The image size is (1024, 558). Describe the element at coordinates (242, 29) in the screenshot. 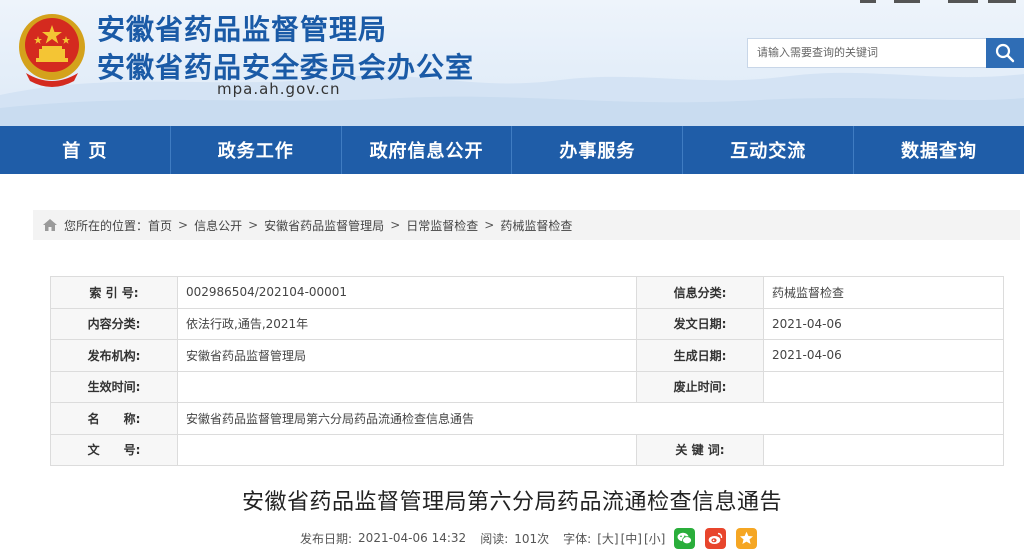

I see `site-title-primary: 安徽省药品监督管理局` at that location.